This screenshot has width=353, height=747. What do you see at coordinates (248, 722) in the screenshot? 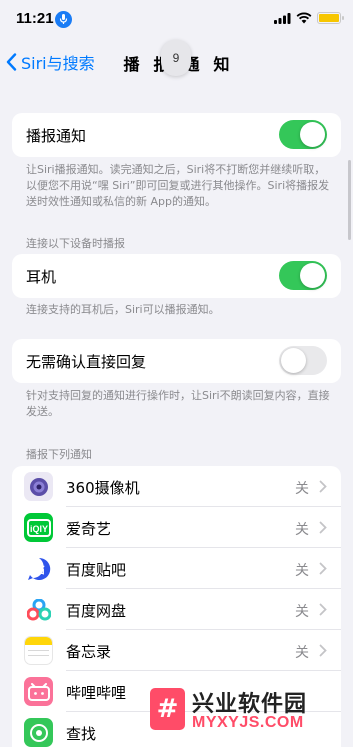
I see `watermark-domain: MYXYJS.COM` at bounding box center [248, 722].